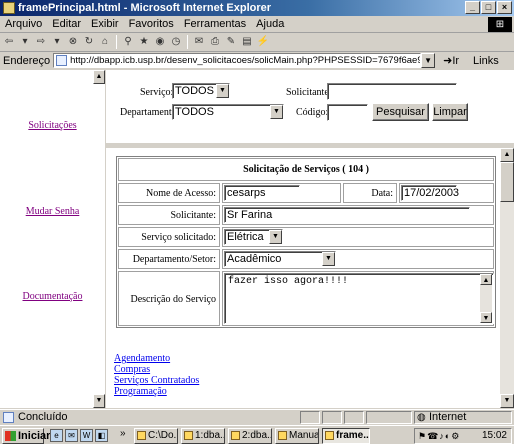 This screenshot has height=444, width=514. I want to click on forward-dropdown-icon: ▾, so click(57, 42).